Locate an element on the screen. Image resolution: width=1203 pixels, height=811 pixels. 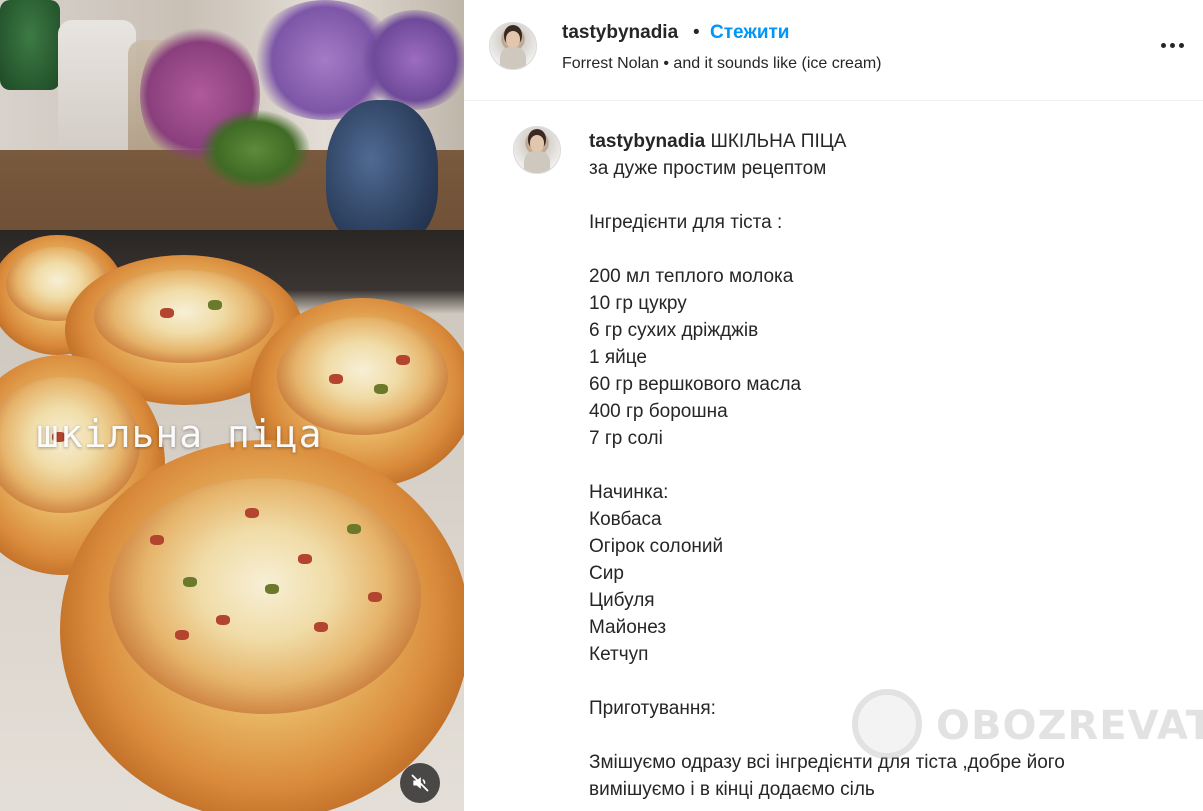
video-overlay-text: шкільна піца is located at coordinates (179, 434).